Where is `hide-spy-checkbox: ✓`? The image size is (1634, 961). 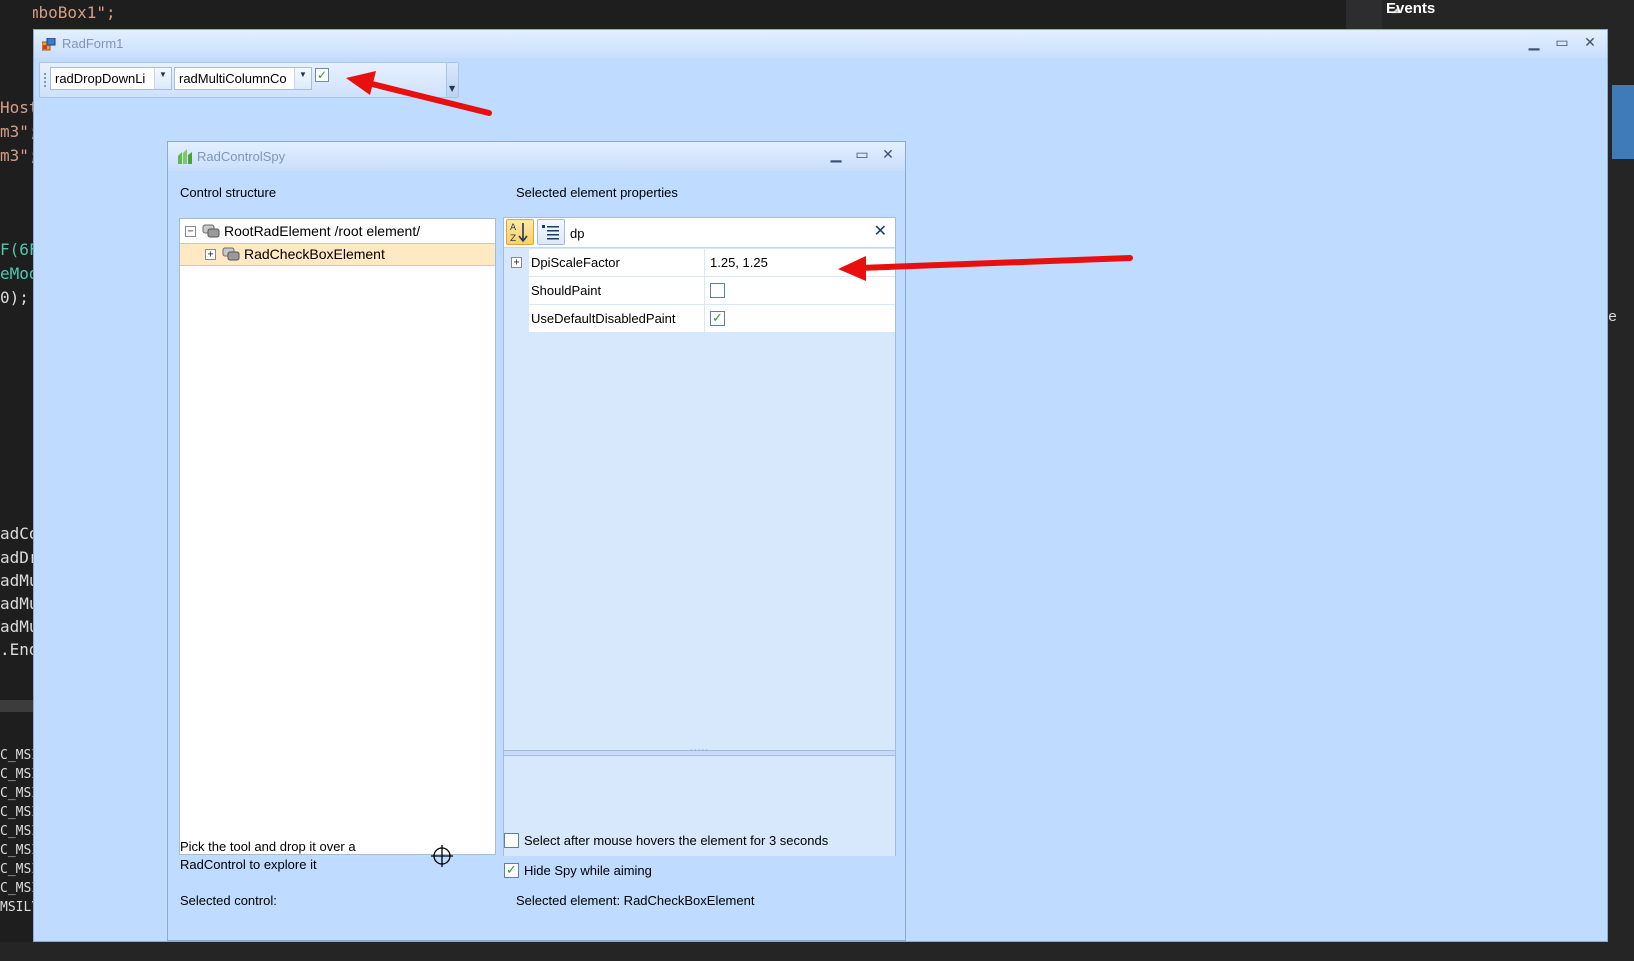
hide-spy-checkbox: ✓ is located at coordinates (511, 870).